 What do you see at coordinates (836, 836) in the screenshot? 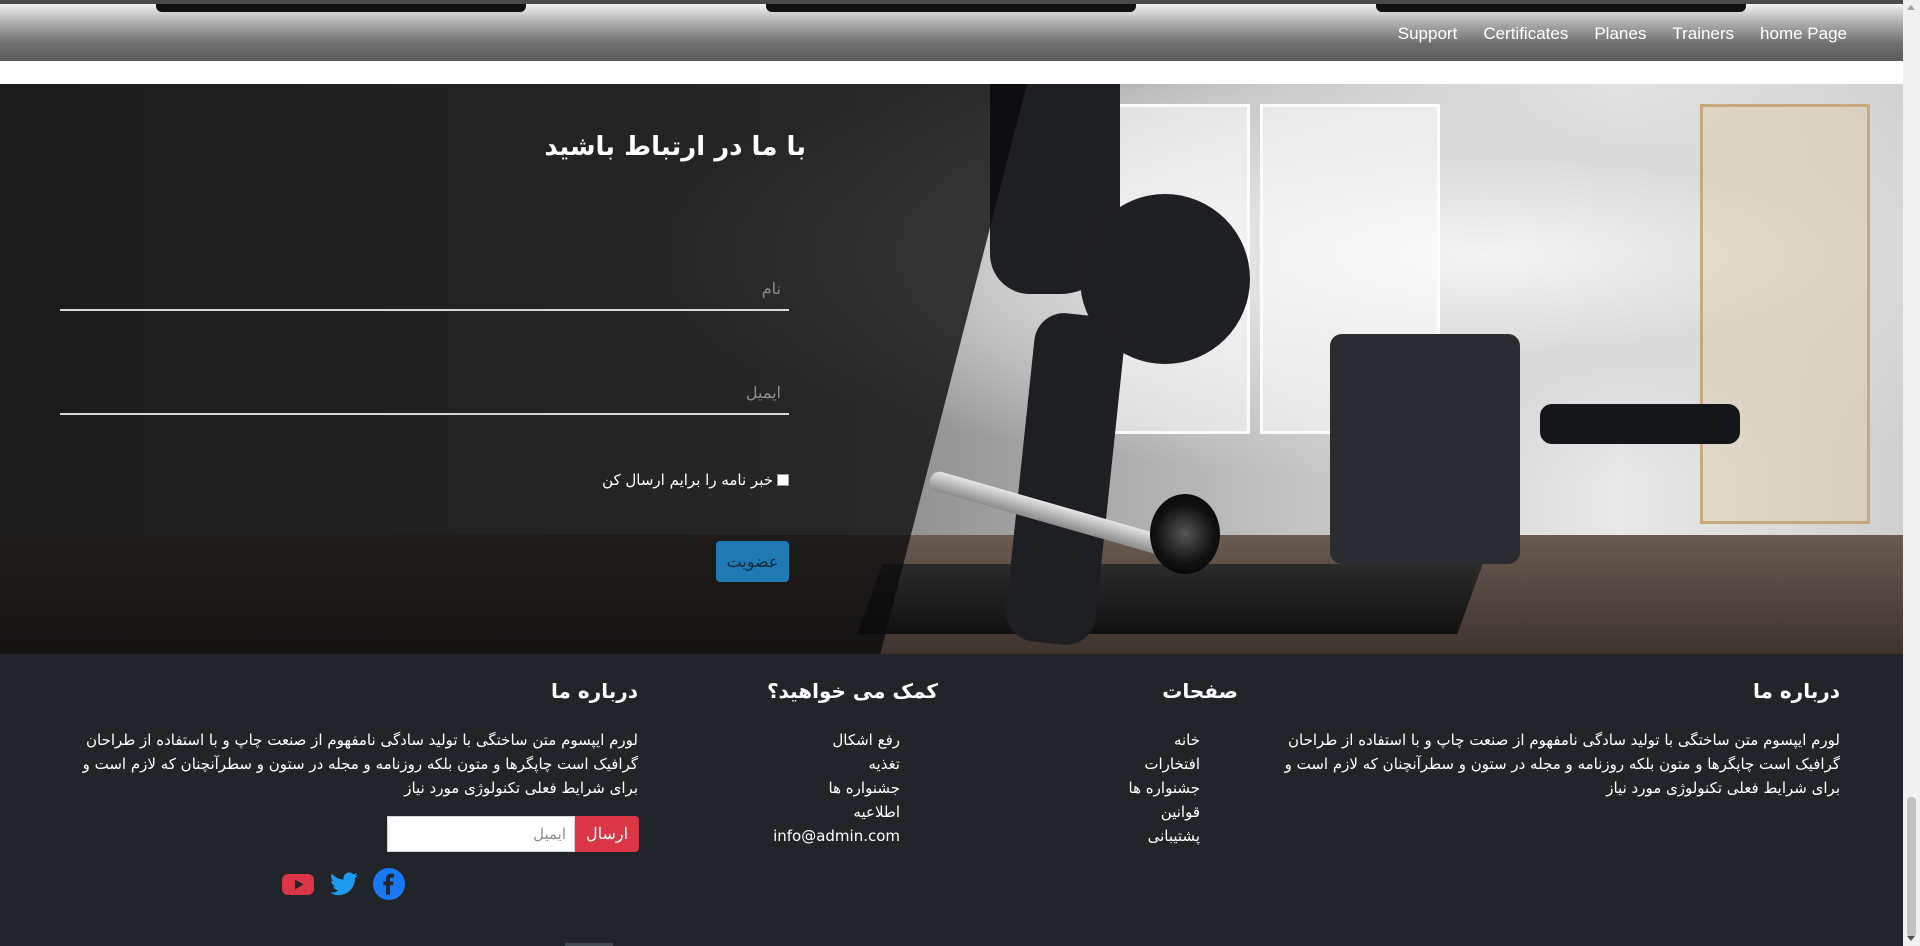
I see `footer-link-email: info@admin.com` at bounding box center [836, 836].